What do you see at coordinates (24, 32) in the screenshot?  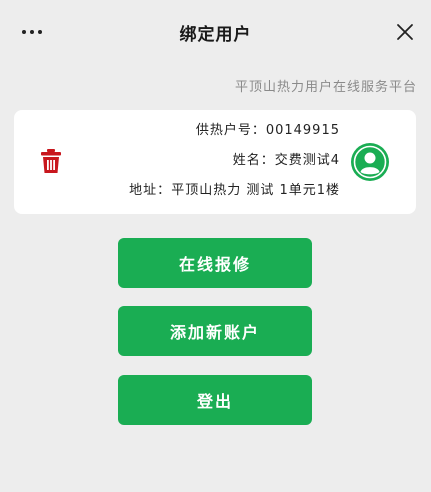 I see `more-dots-icon` at bounding box center [24, 32].